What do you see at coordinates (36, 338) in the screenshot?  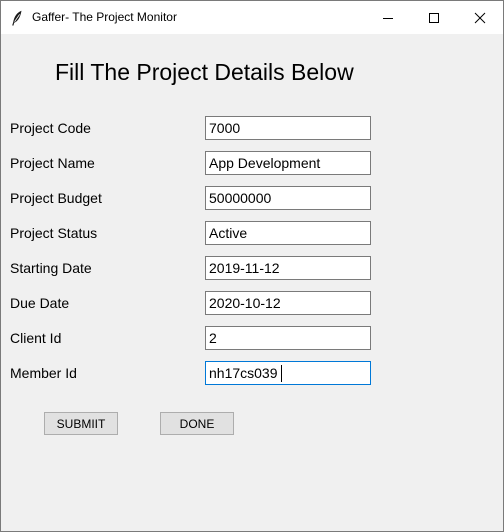 I see `client-id-label: Client Id` at bounding box center [36, 338].